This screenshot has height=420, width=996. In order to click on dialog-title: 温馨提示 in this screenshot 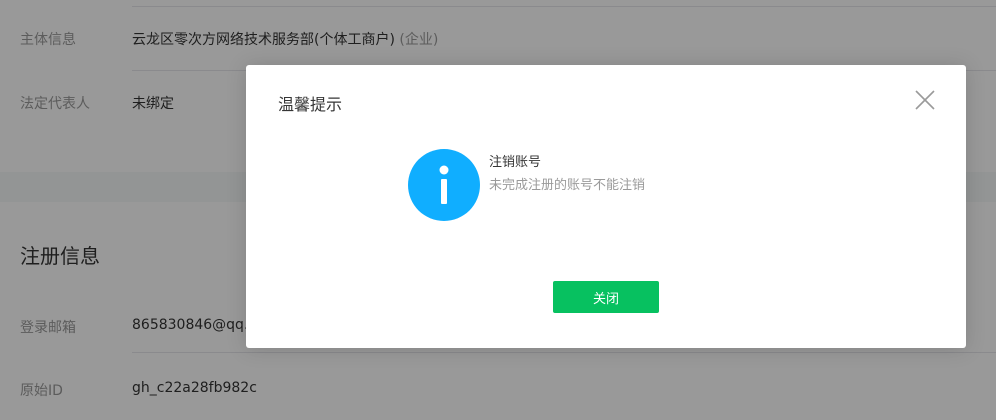, I will do `click(310, 104)`.